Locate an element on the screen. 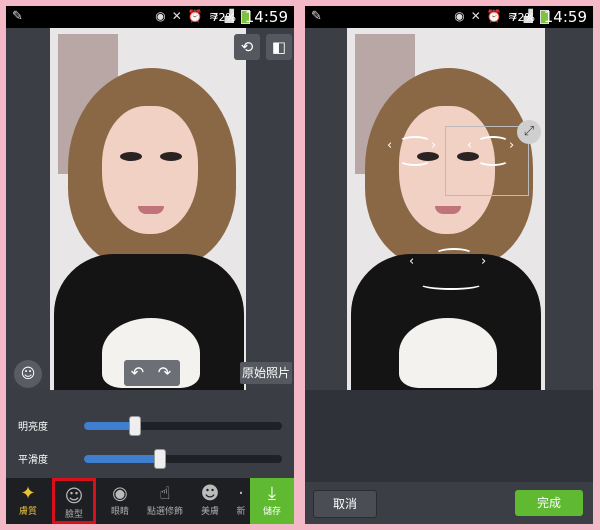  save-button: ⤓ 儲存 is located at coordinates (272, 501).